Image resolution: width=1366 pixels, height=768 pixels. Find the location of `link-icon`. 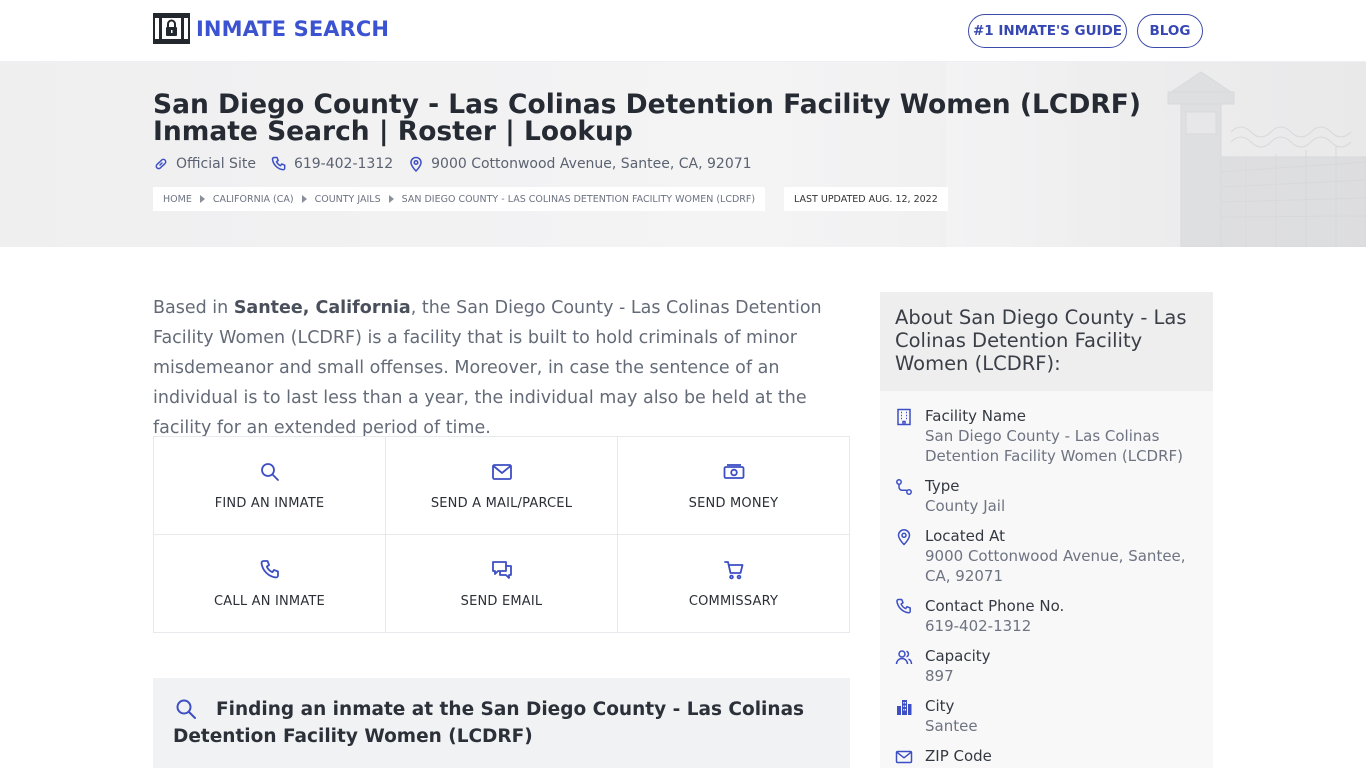

link-icon is located at coordinates (161, 164).